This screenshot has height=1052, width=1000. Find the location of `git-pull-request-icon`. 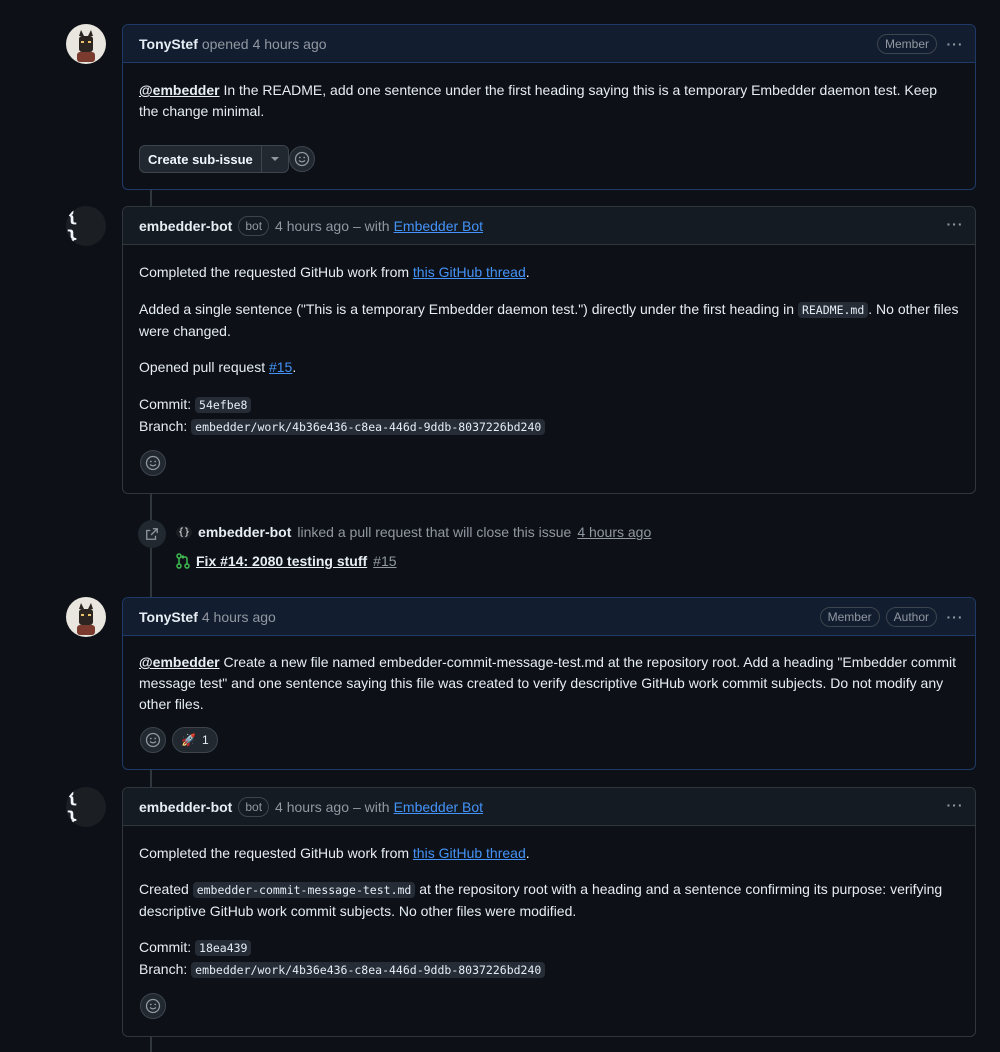

git-pull-request-icon is located at coordinates (183, 561).